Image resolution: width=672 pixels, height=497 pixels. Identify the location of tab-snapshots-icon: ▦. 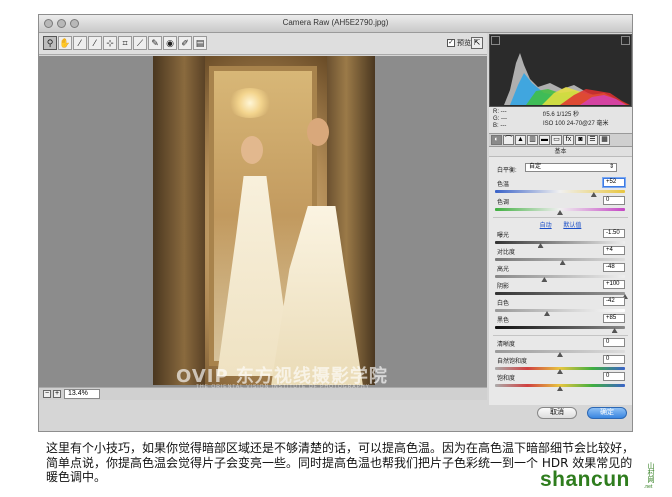
(604, 140).